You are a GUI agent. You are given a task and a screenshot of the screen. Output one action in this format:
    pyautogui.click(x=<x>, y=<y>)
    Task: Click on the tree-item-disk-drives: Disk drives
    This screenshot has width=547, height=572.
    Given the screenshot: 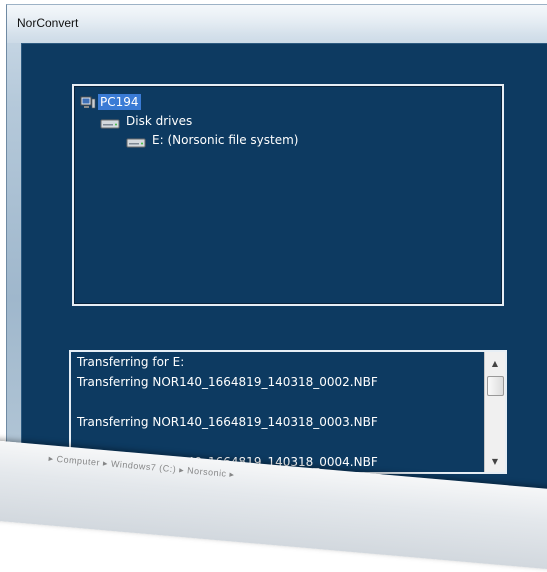 What is the action you would take?
    pyautogui.click(x=147, y=121)
    